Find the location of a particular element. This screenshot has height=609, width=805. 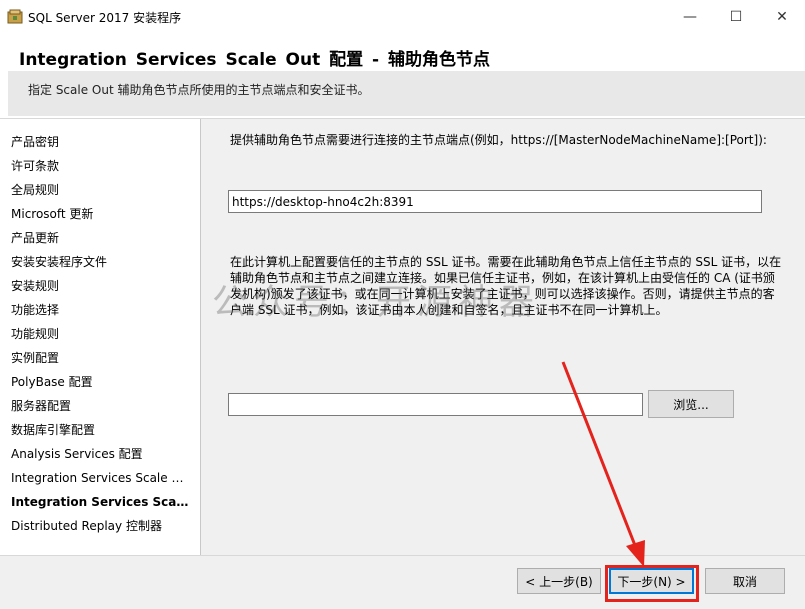

nav-item: Distributed Replay 控制器 is located at coordinates (86, 526).